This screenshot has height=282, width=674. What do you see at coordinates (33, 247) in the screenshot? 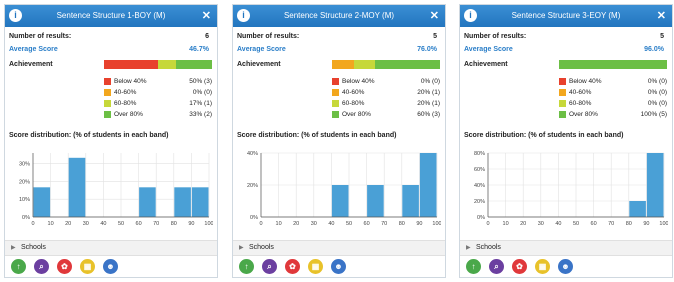
I see `schools-label: Schools` at bounding box center [33, 247].